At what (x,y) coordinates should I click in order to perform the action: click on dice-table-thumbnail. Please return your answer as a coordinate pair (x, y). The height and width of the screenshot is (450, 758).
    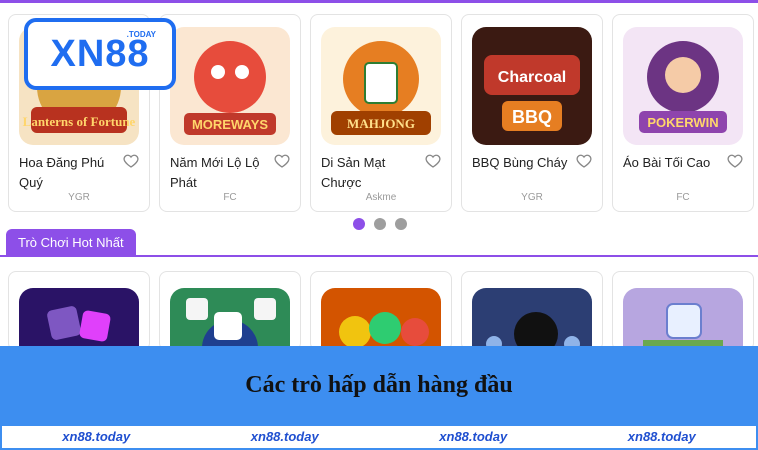
    Looking at the image, I should click on (230, 319).